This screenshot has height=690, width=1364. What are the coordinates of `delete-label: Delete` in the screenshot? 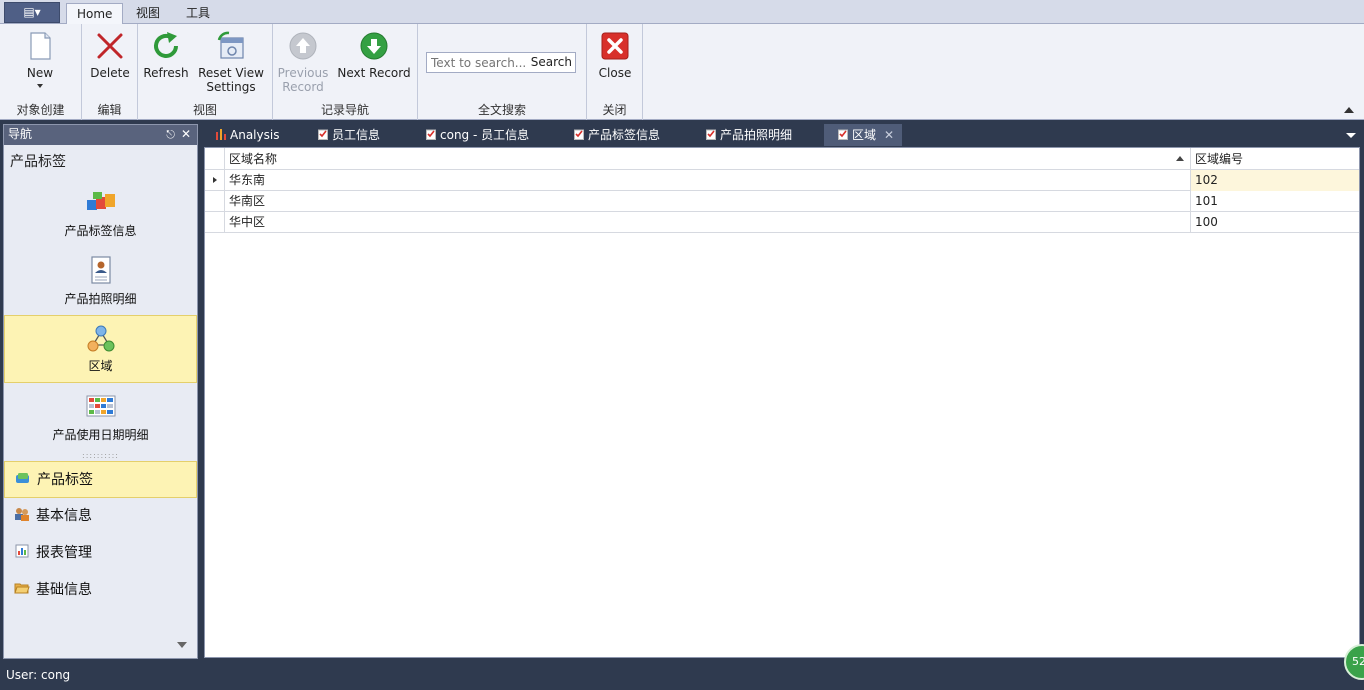 It's located at (110, 73).